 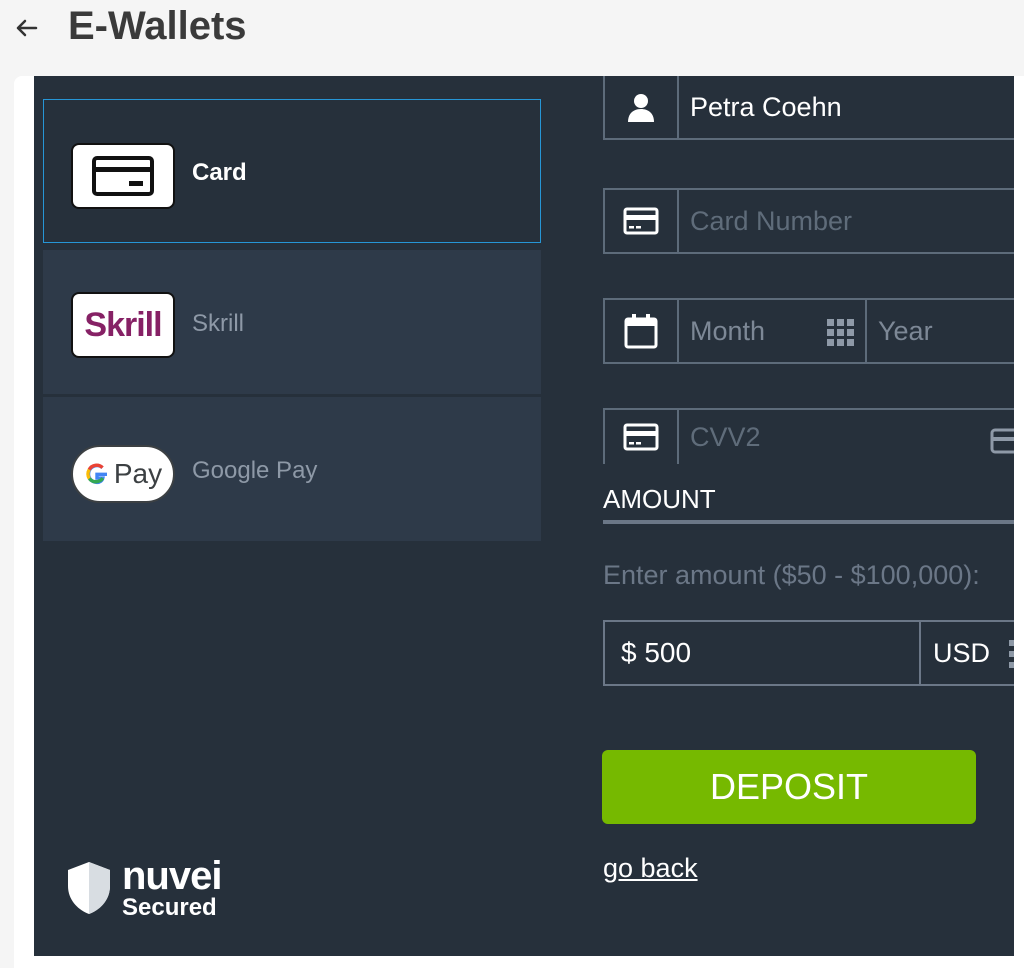 What do you see at coordinates (840, 332) in the screenshot?
I see `grid-icon` at bounding box center [840, 332].